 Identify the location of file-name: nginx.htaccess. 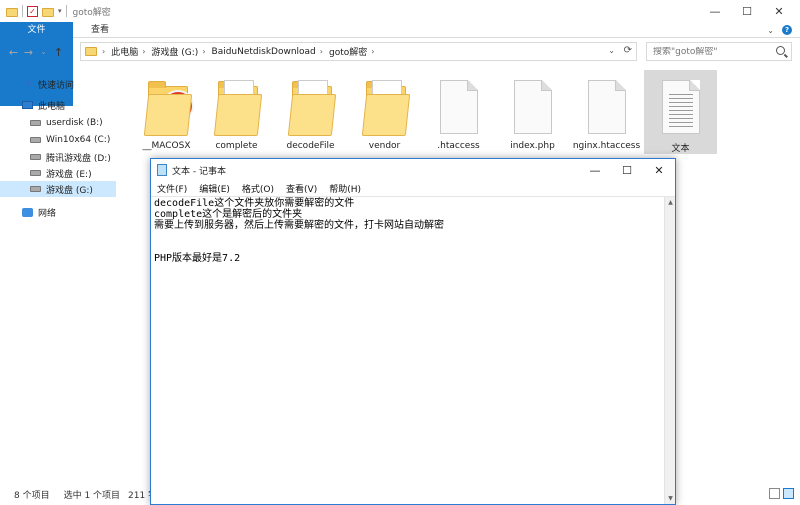
(606, 146).